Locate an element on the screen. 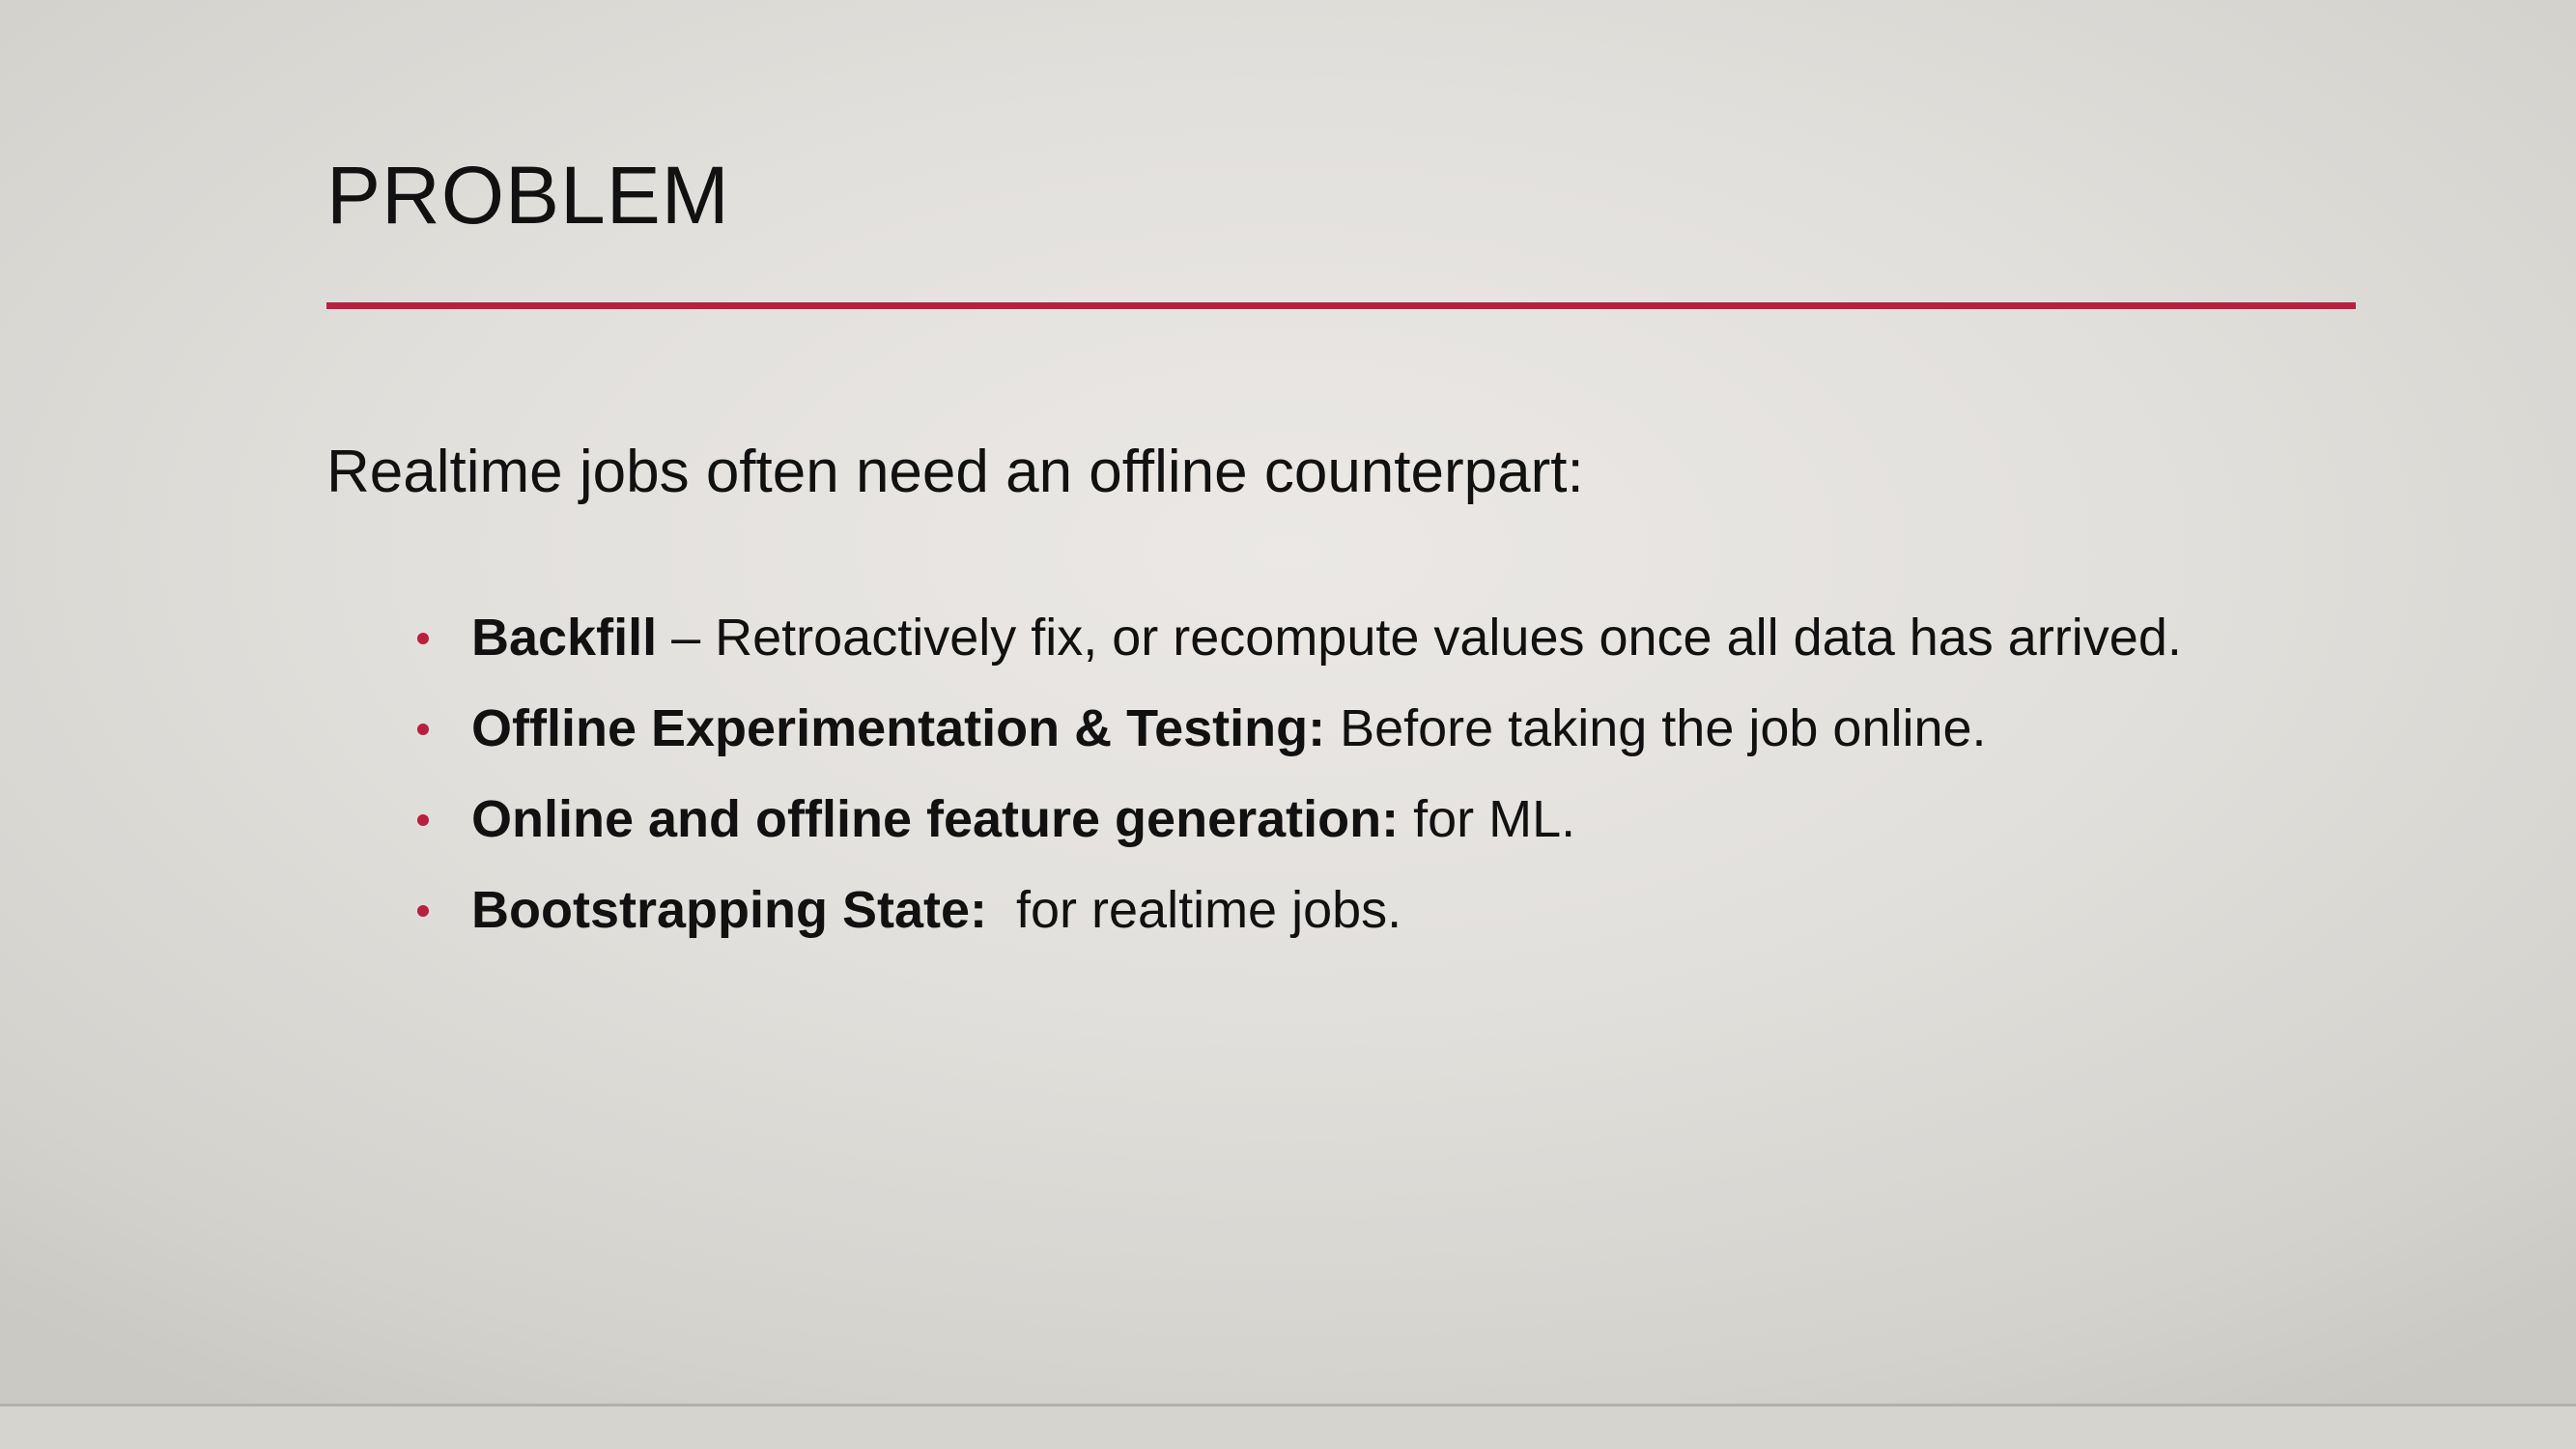 The image size is (2576, 1449). bullet-term: Online and offline feature generation: is located at coordinates (935, 819).